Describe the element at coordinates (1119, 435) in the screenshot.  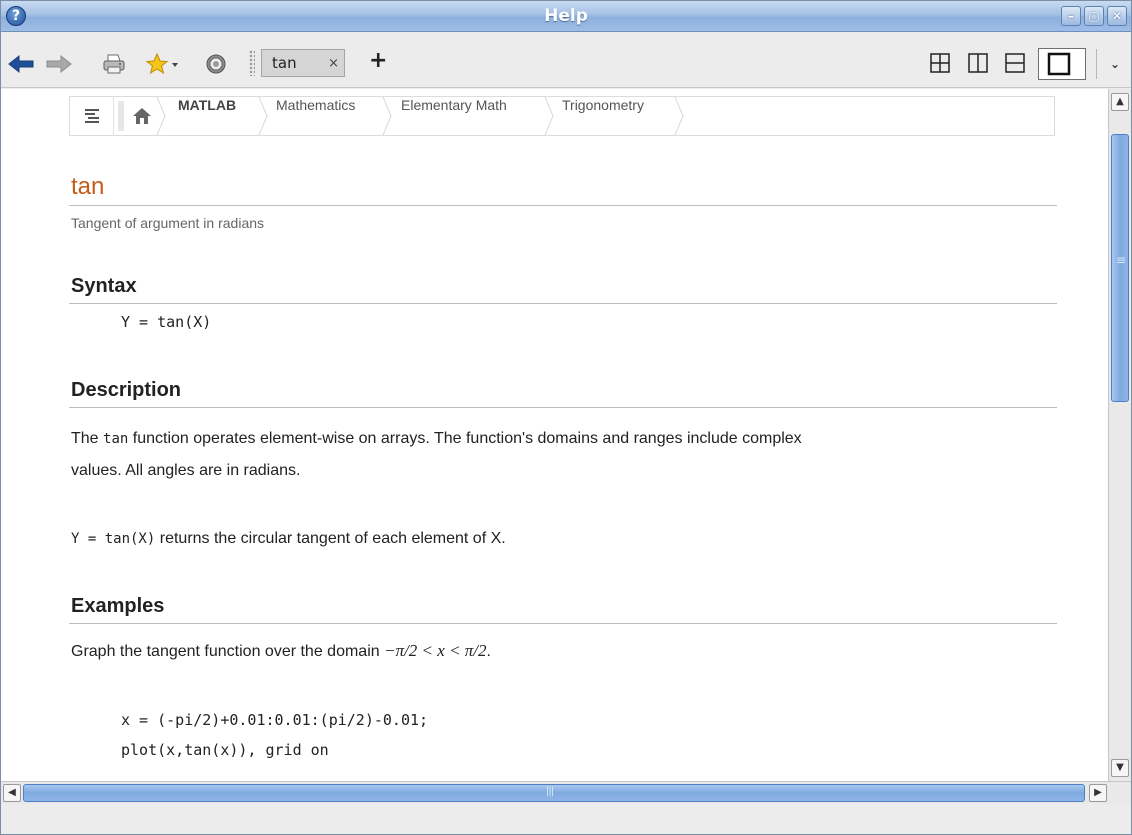
I see `vertical-scrollbar: ▲ ▼` at that location.